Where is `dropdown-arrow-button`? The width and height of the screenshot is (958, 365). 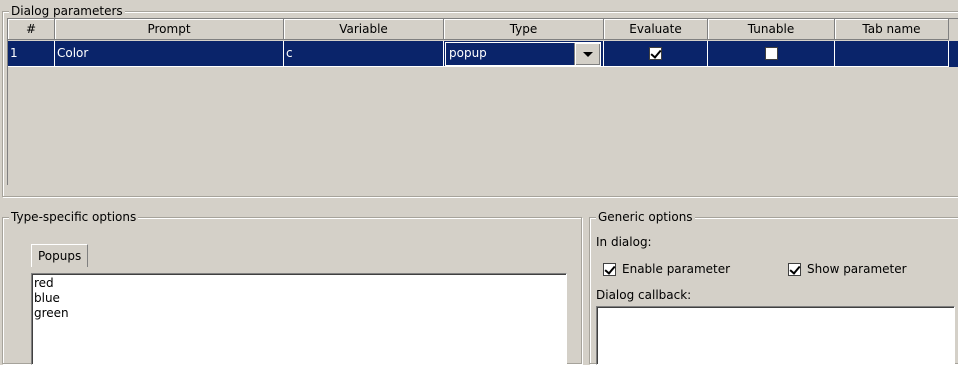 dropdown-arrow-button is located at coordinates (587, 54).